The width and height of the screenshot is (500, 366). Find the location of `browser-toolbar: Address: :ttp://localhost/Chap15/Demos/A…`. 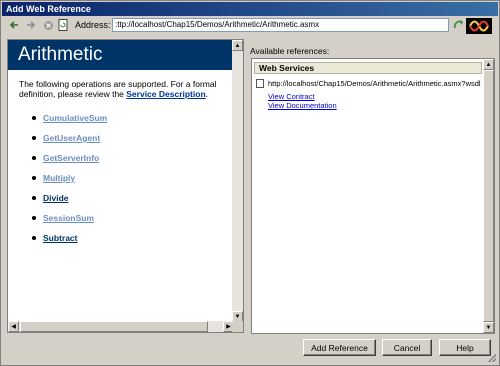

browser-toolbar: Address: :ttp://localhost/Chap15/Demos/A… is located at coordinates (251, 25).